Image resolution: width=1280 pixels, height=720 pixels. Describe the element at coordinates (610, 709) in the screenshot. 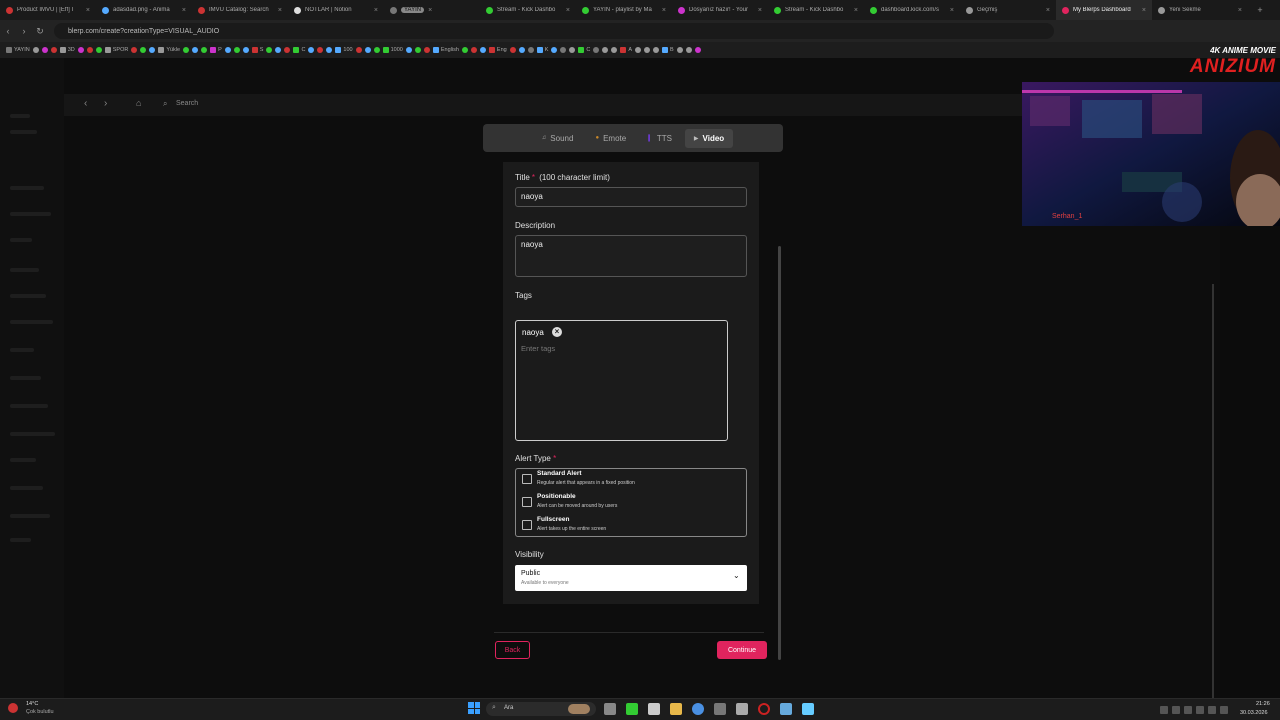

I see `file-explorer-icon` at that location.